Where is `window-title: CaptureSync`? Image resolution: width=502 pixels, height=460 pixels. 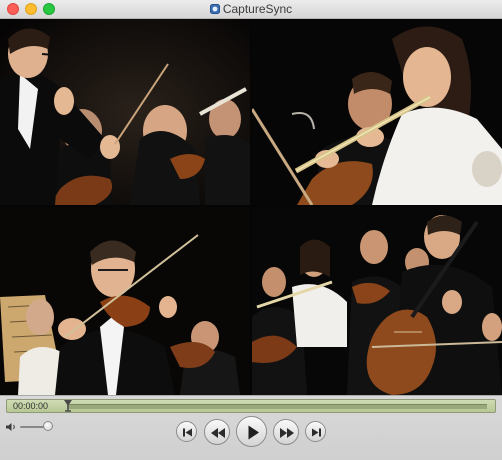
window-title: CaptureSync is located at coordinates (257, 9).